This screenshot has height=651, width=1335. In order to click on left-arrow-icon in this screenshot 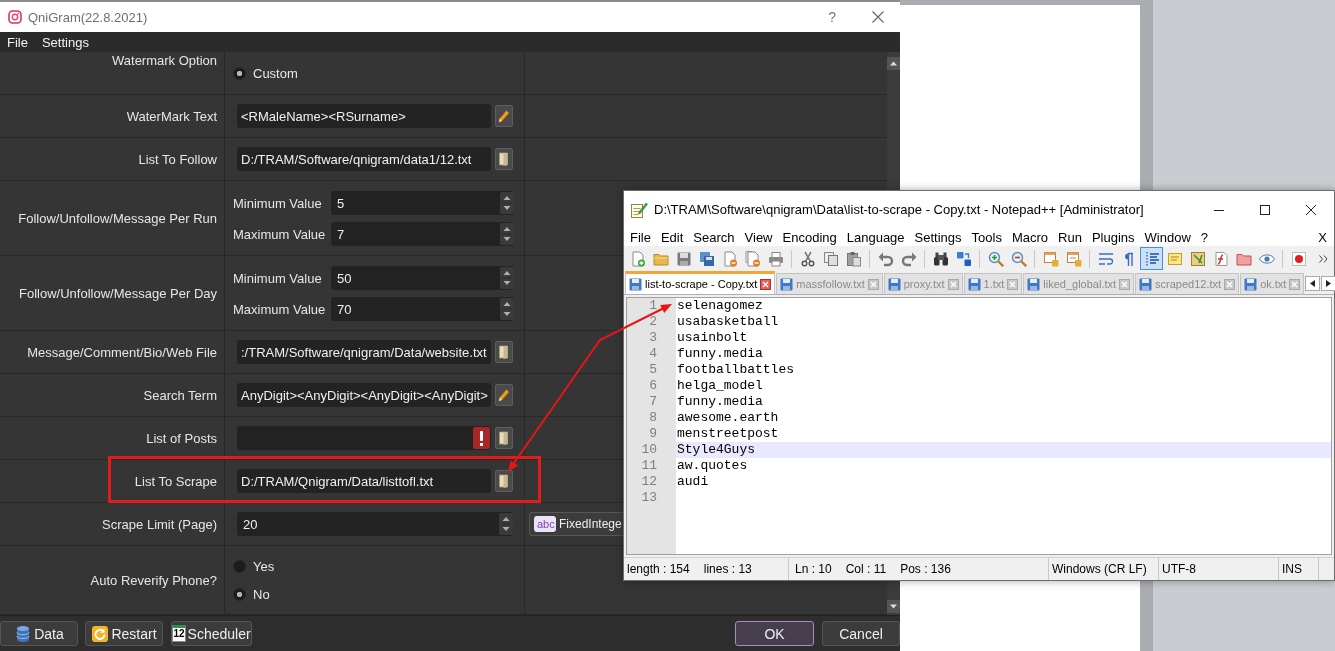, I will do `click(1313, 283)`.